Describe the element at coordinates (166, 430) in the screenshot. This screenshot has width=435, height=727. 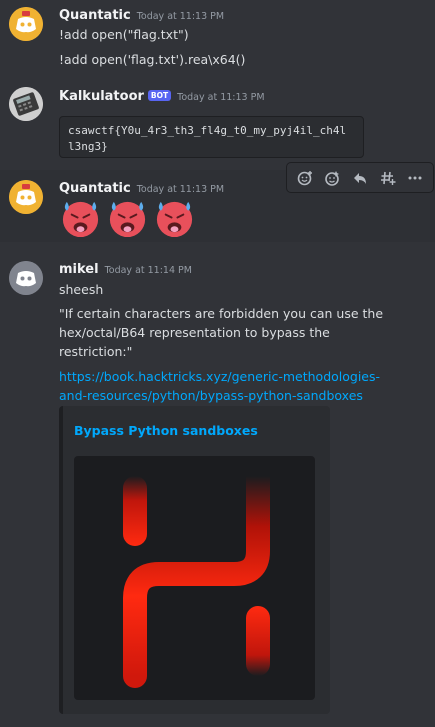
I see `embed-title: Bypass Python sandboxes` at that location.